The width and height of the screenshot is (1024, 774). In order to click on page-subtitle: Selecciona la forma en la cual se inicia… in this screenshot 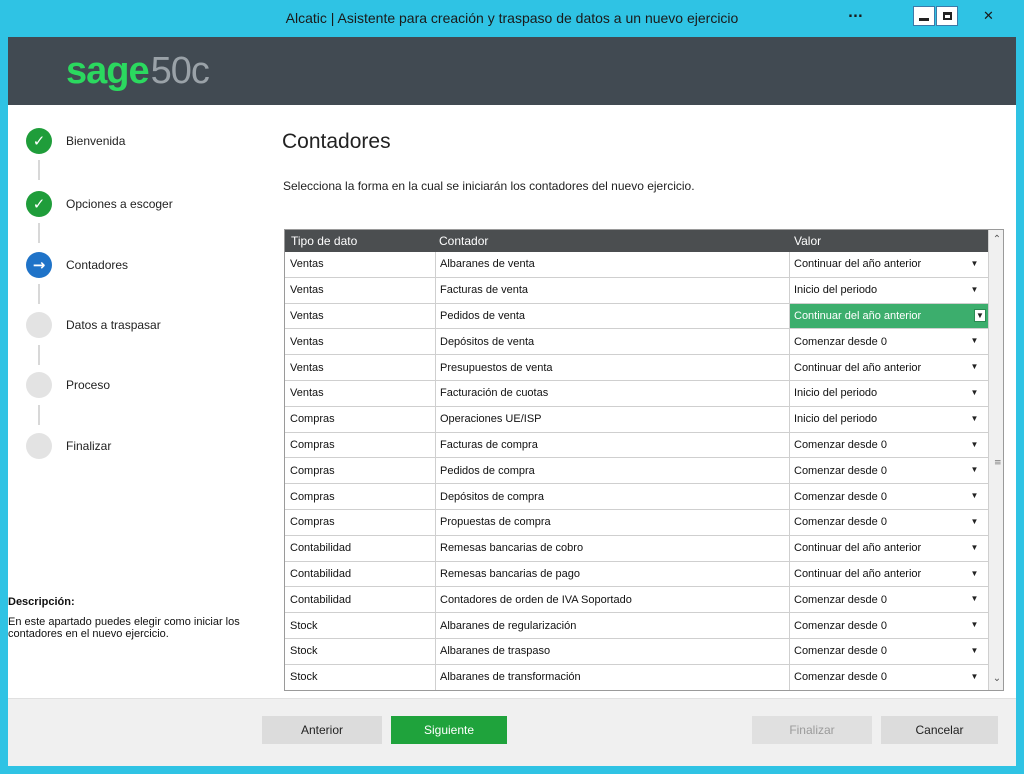, I will do `click(489, 186)`.